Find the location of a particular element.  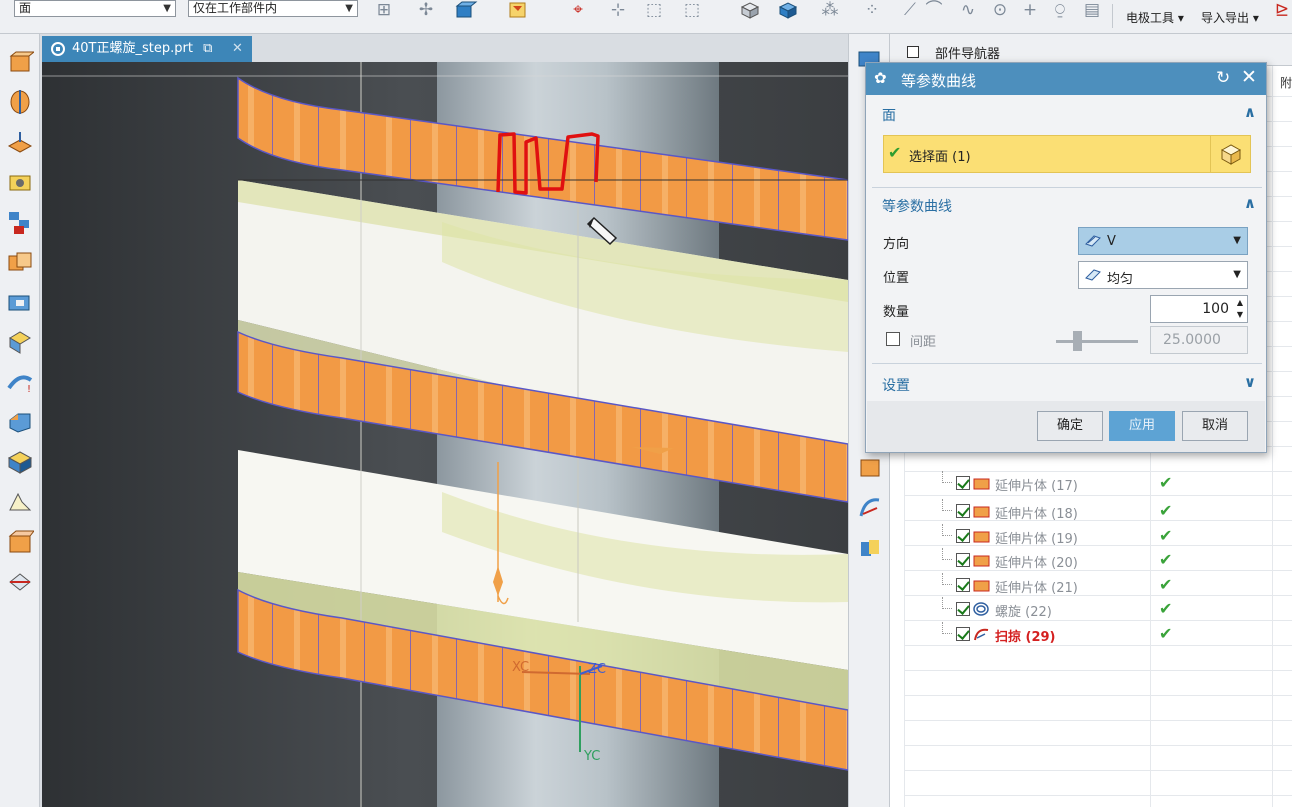

spacing-input: 25.0000 is located at coordinates (1199, 340).